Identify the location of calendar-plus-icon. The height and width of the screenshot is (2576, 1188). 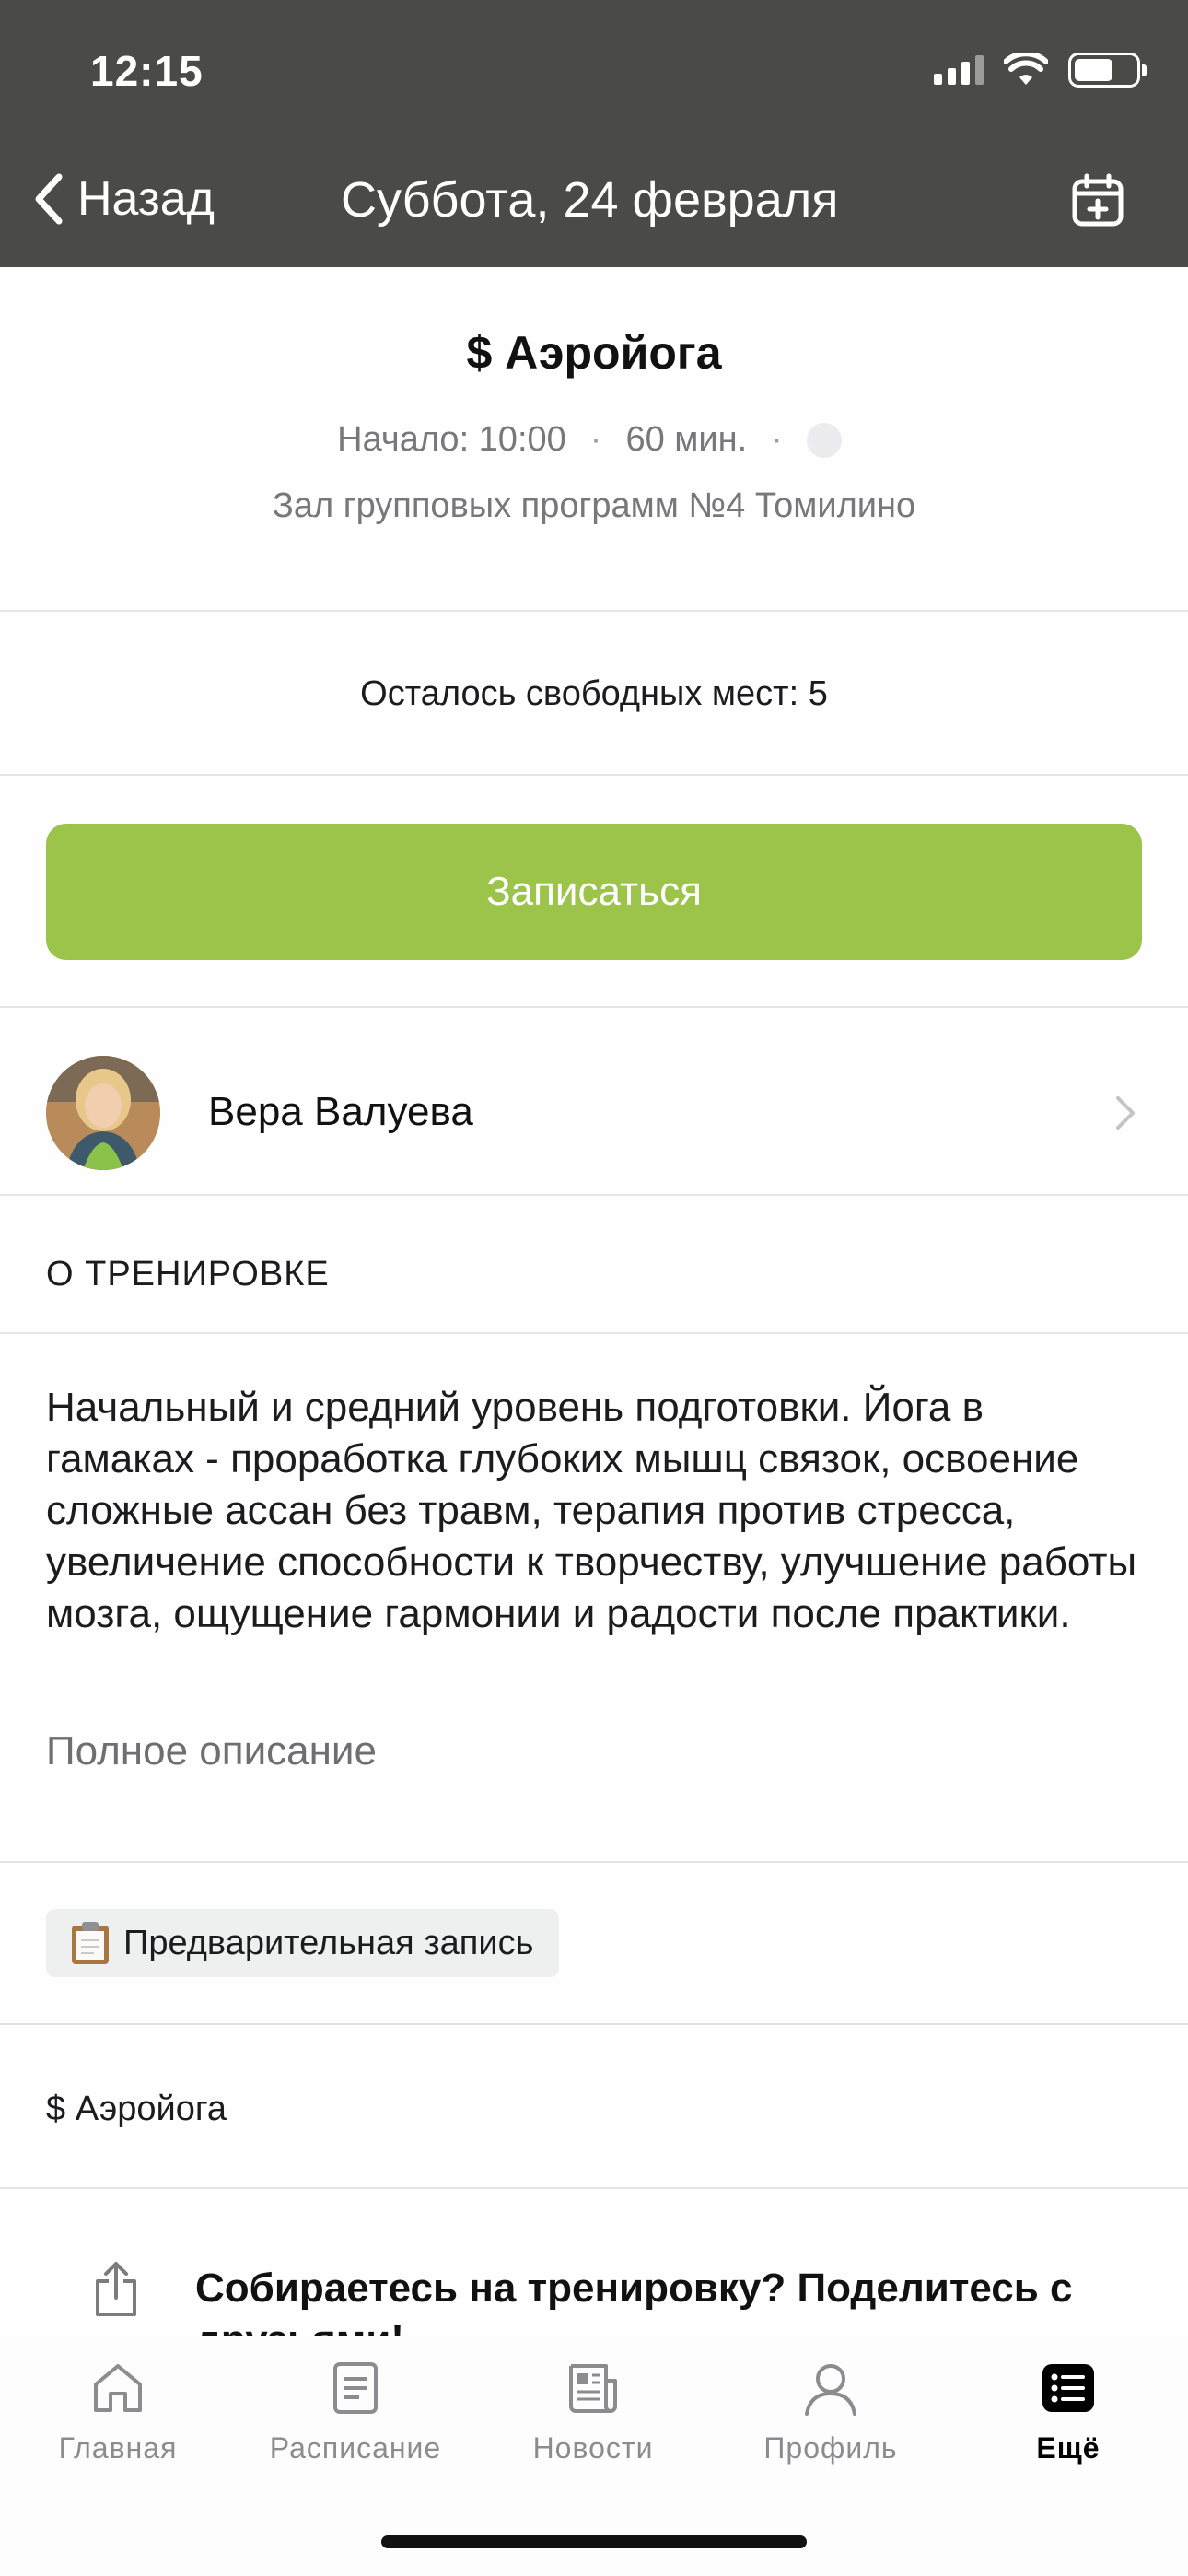
(1097, 203).